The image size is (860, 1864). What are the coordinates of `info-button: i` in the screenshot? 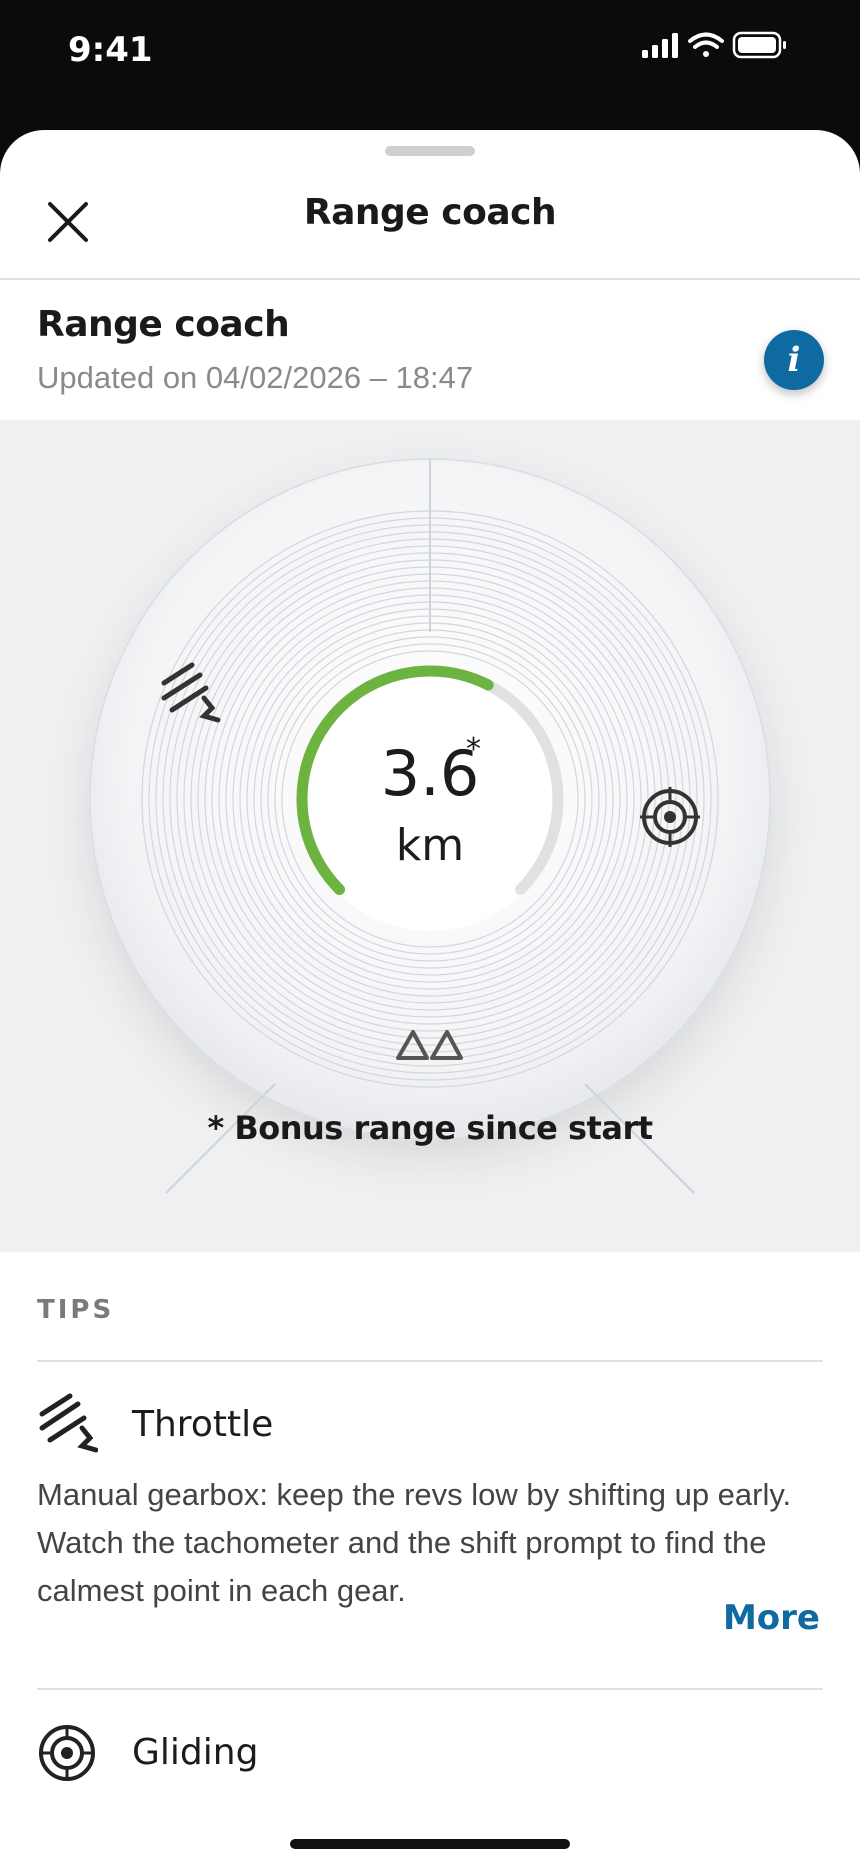 It's located at (794, 360).